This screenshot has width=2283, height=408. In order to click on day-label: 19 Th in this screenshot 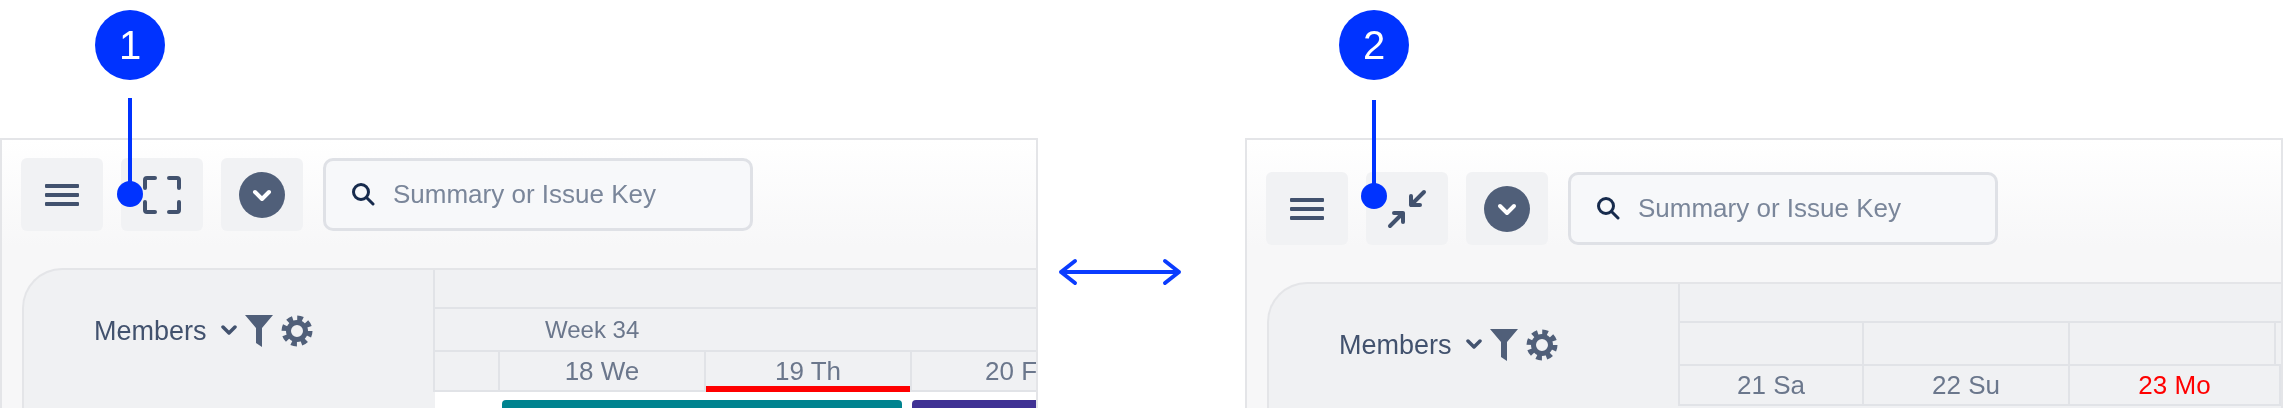, I will do `click(808, 371)`.